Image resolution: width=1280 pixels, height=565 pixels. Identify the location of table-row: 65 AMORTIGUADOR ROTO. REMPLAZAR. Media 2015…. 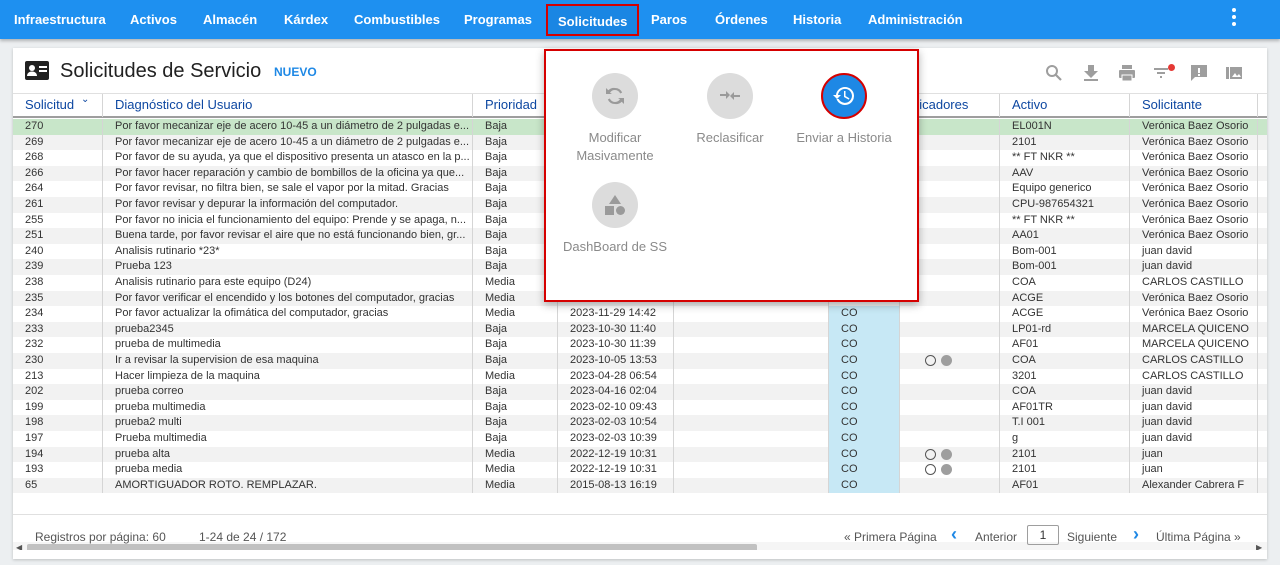
(640, 485).